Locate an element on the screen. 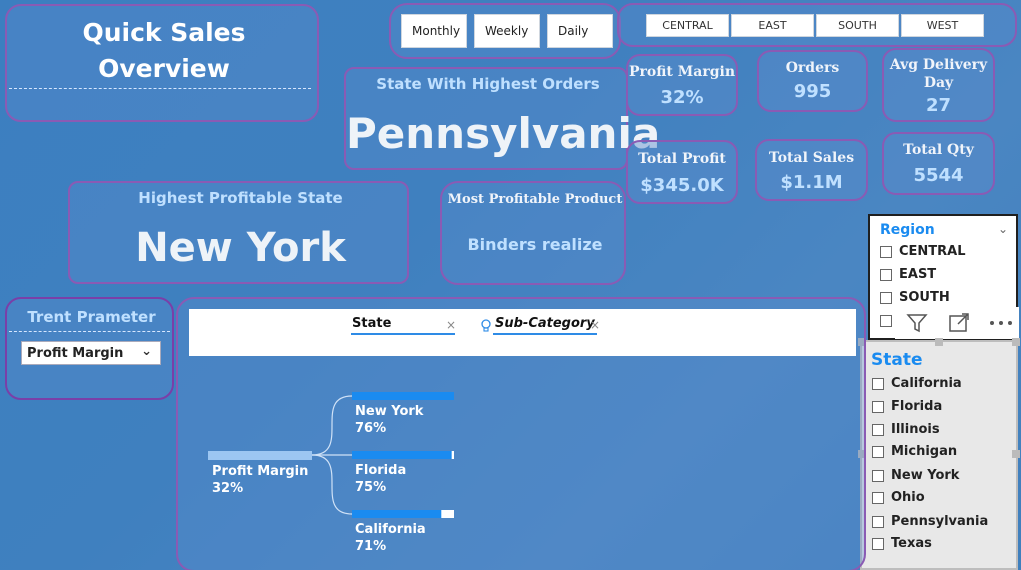 This screenshot has height=570, width=1021. region-option-south: SOUTH is located at coordinates (915, 297).